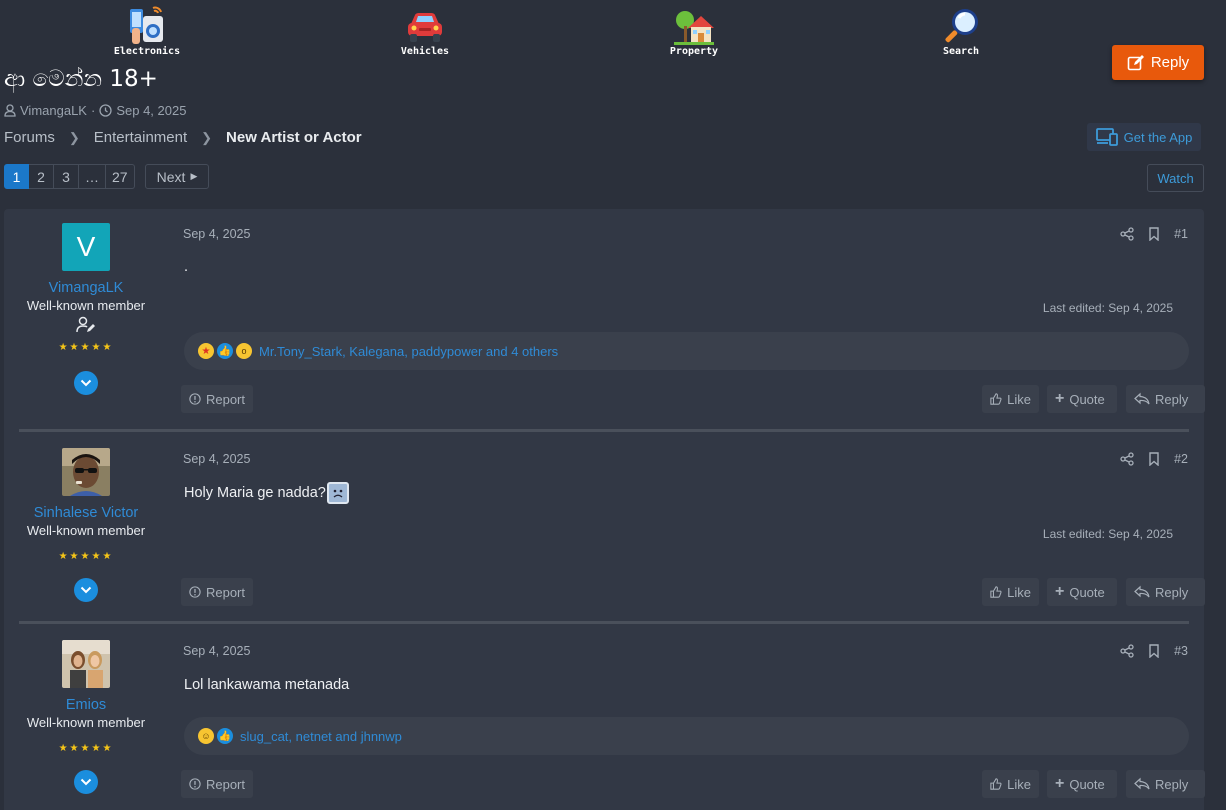 Image resolution: width=1226 pixels, height=810 pixels. What do you see at coordinates (321, 736) in the screenshot?
I see `reaction-users: slug_cat, netnet and jhnnwp` at bounding box center [321, 736].